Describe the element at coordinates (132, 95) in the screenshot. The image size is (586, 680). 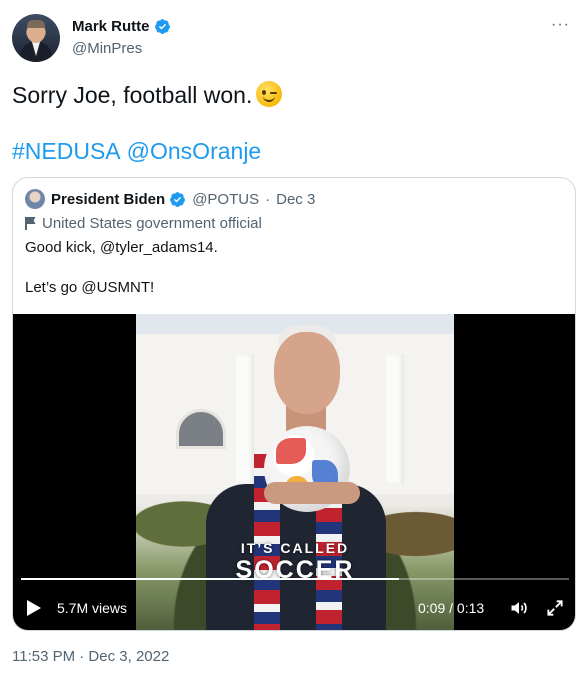
I see `tweet-body: Sorry Joe, football won.` at that location.